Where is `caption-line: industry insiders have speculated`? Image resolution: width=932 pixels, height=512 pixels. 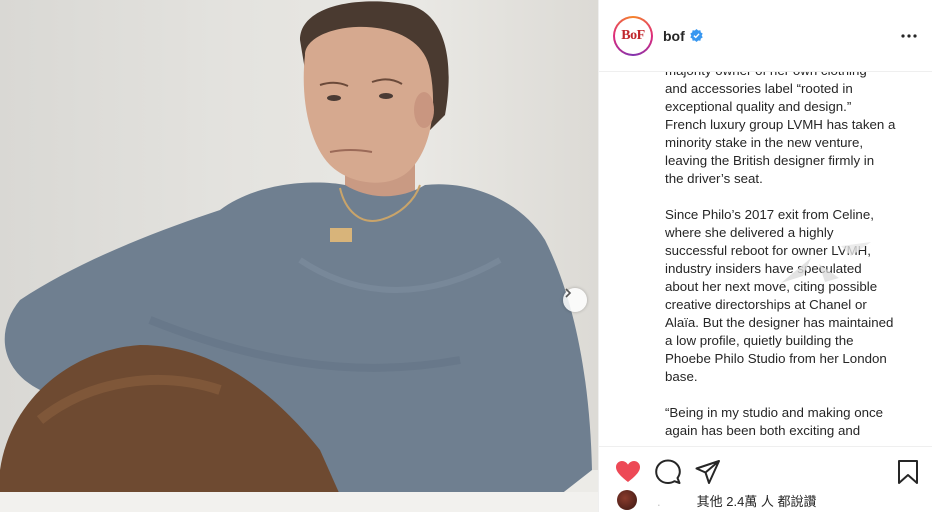 caption-line: industry insiders have speculated is located at coordinates (763, 268).